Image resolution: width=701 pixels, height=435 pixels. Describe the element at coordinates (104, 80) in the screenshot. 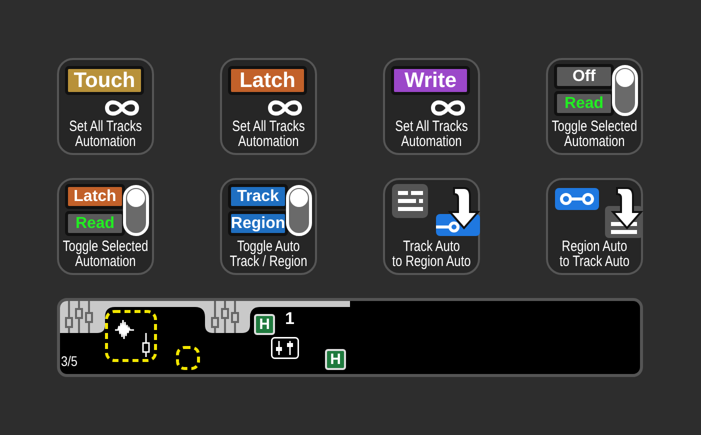

I see `mode-badge: Touch` at that location.